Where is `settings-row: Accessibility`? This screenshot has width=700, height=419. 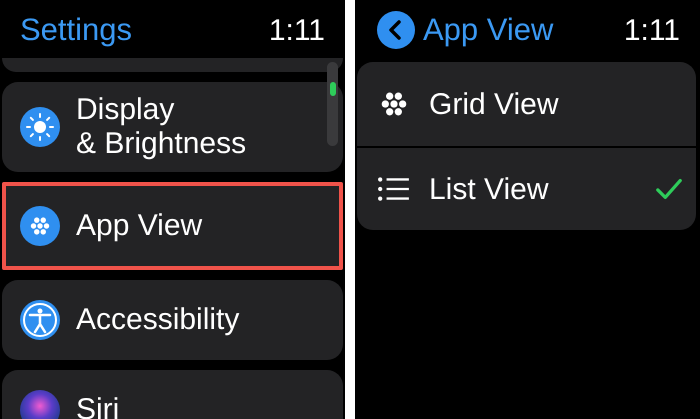
settings-row: Accessibility is located at coordinates (172, 320).